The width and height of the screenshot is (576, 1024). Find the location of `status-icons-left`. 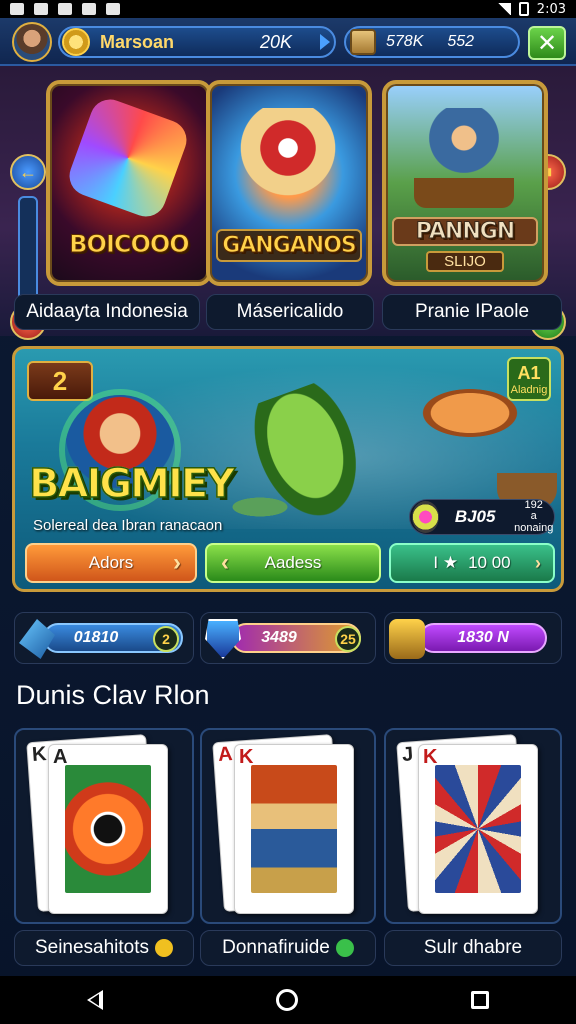

status-icons-left is located at coordinates (65, 9).